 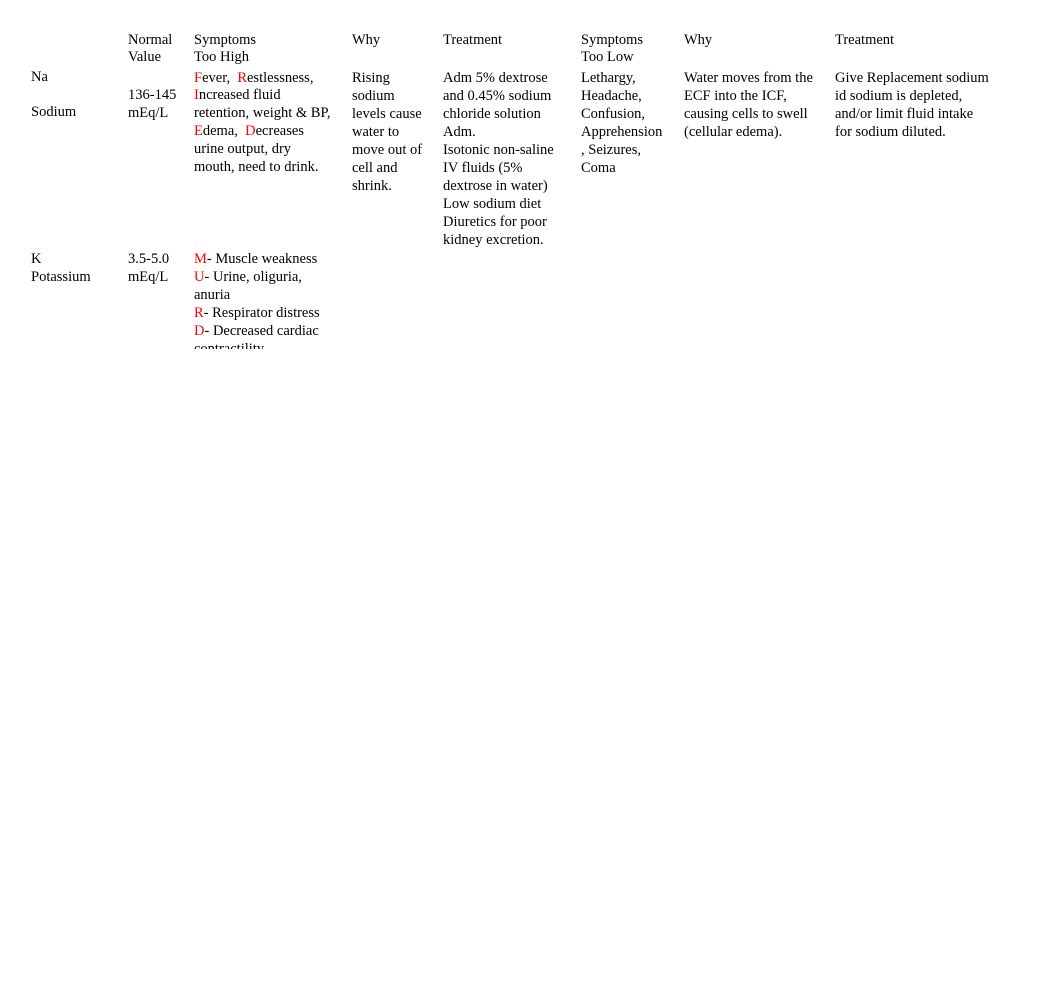 I want to click on text-line: and 0.45% sodium, so click(x=497, y=96).